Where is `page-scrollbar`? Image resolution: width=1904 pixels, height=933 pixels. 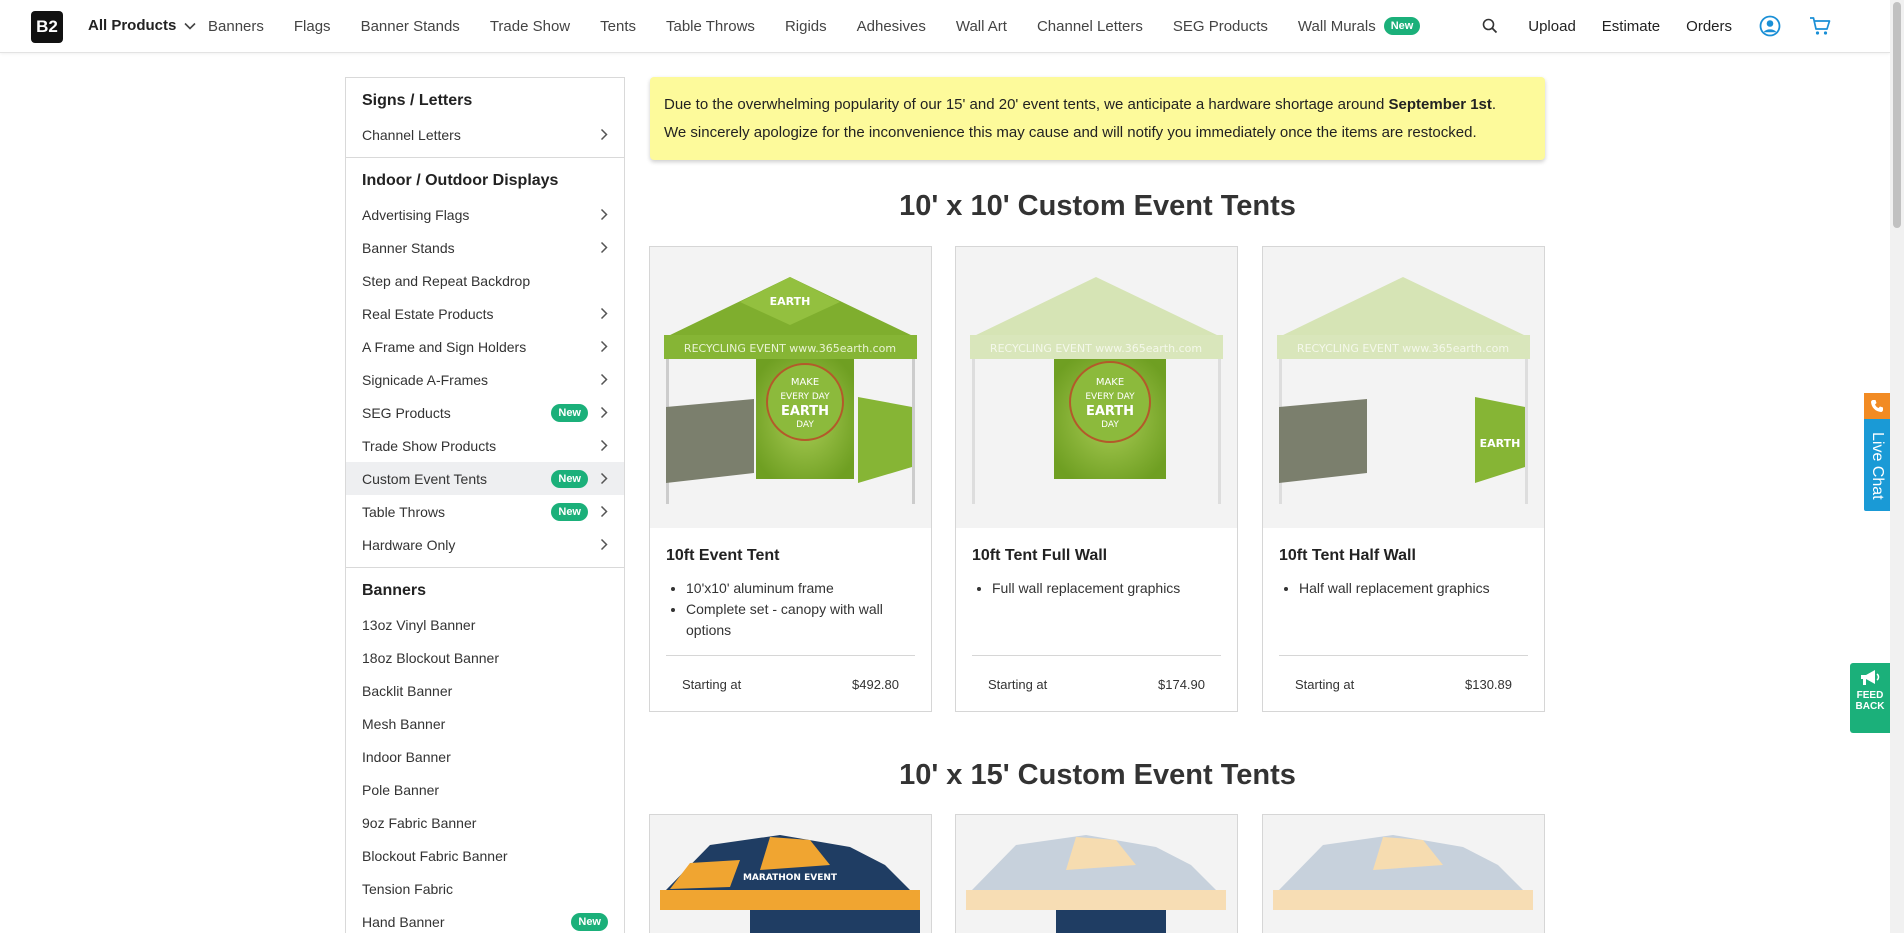 page-scrollbar is located at coordinates (1897, 466).